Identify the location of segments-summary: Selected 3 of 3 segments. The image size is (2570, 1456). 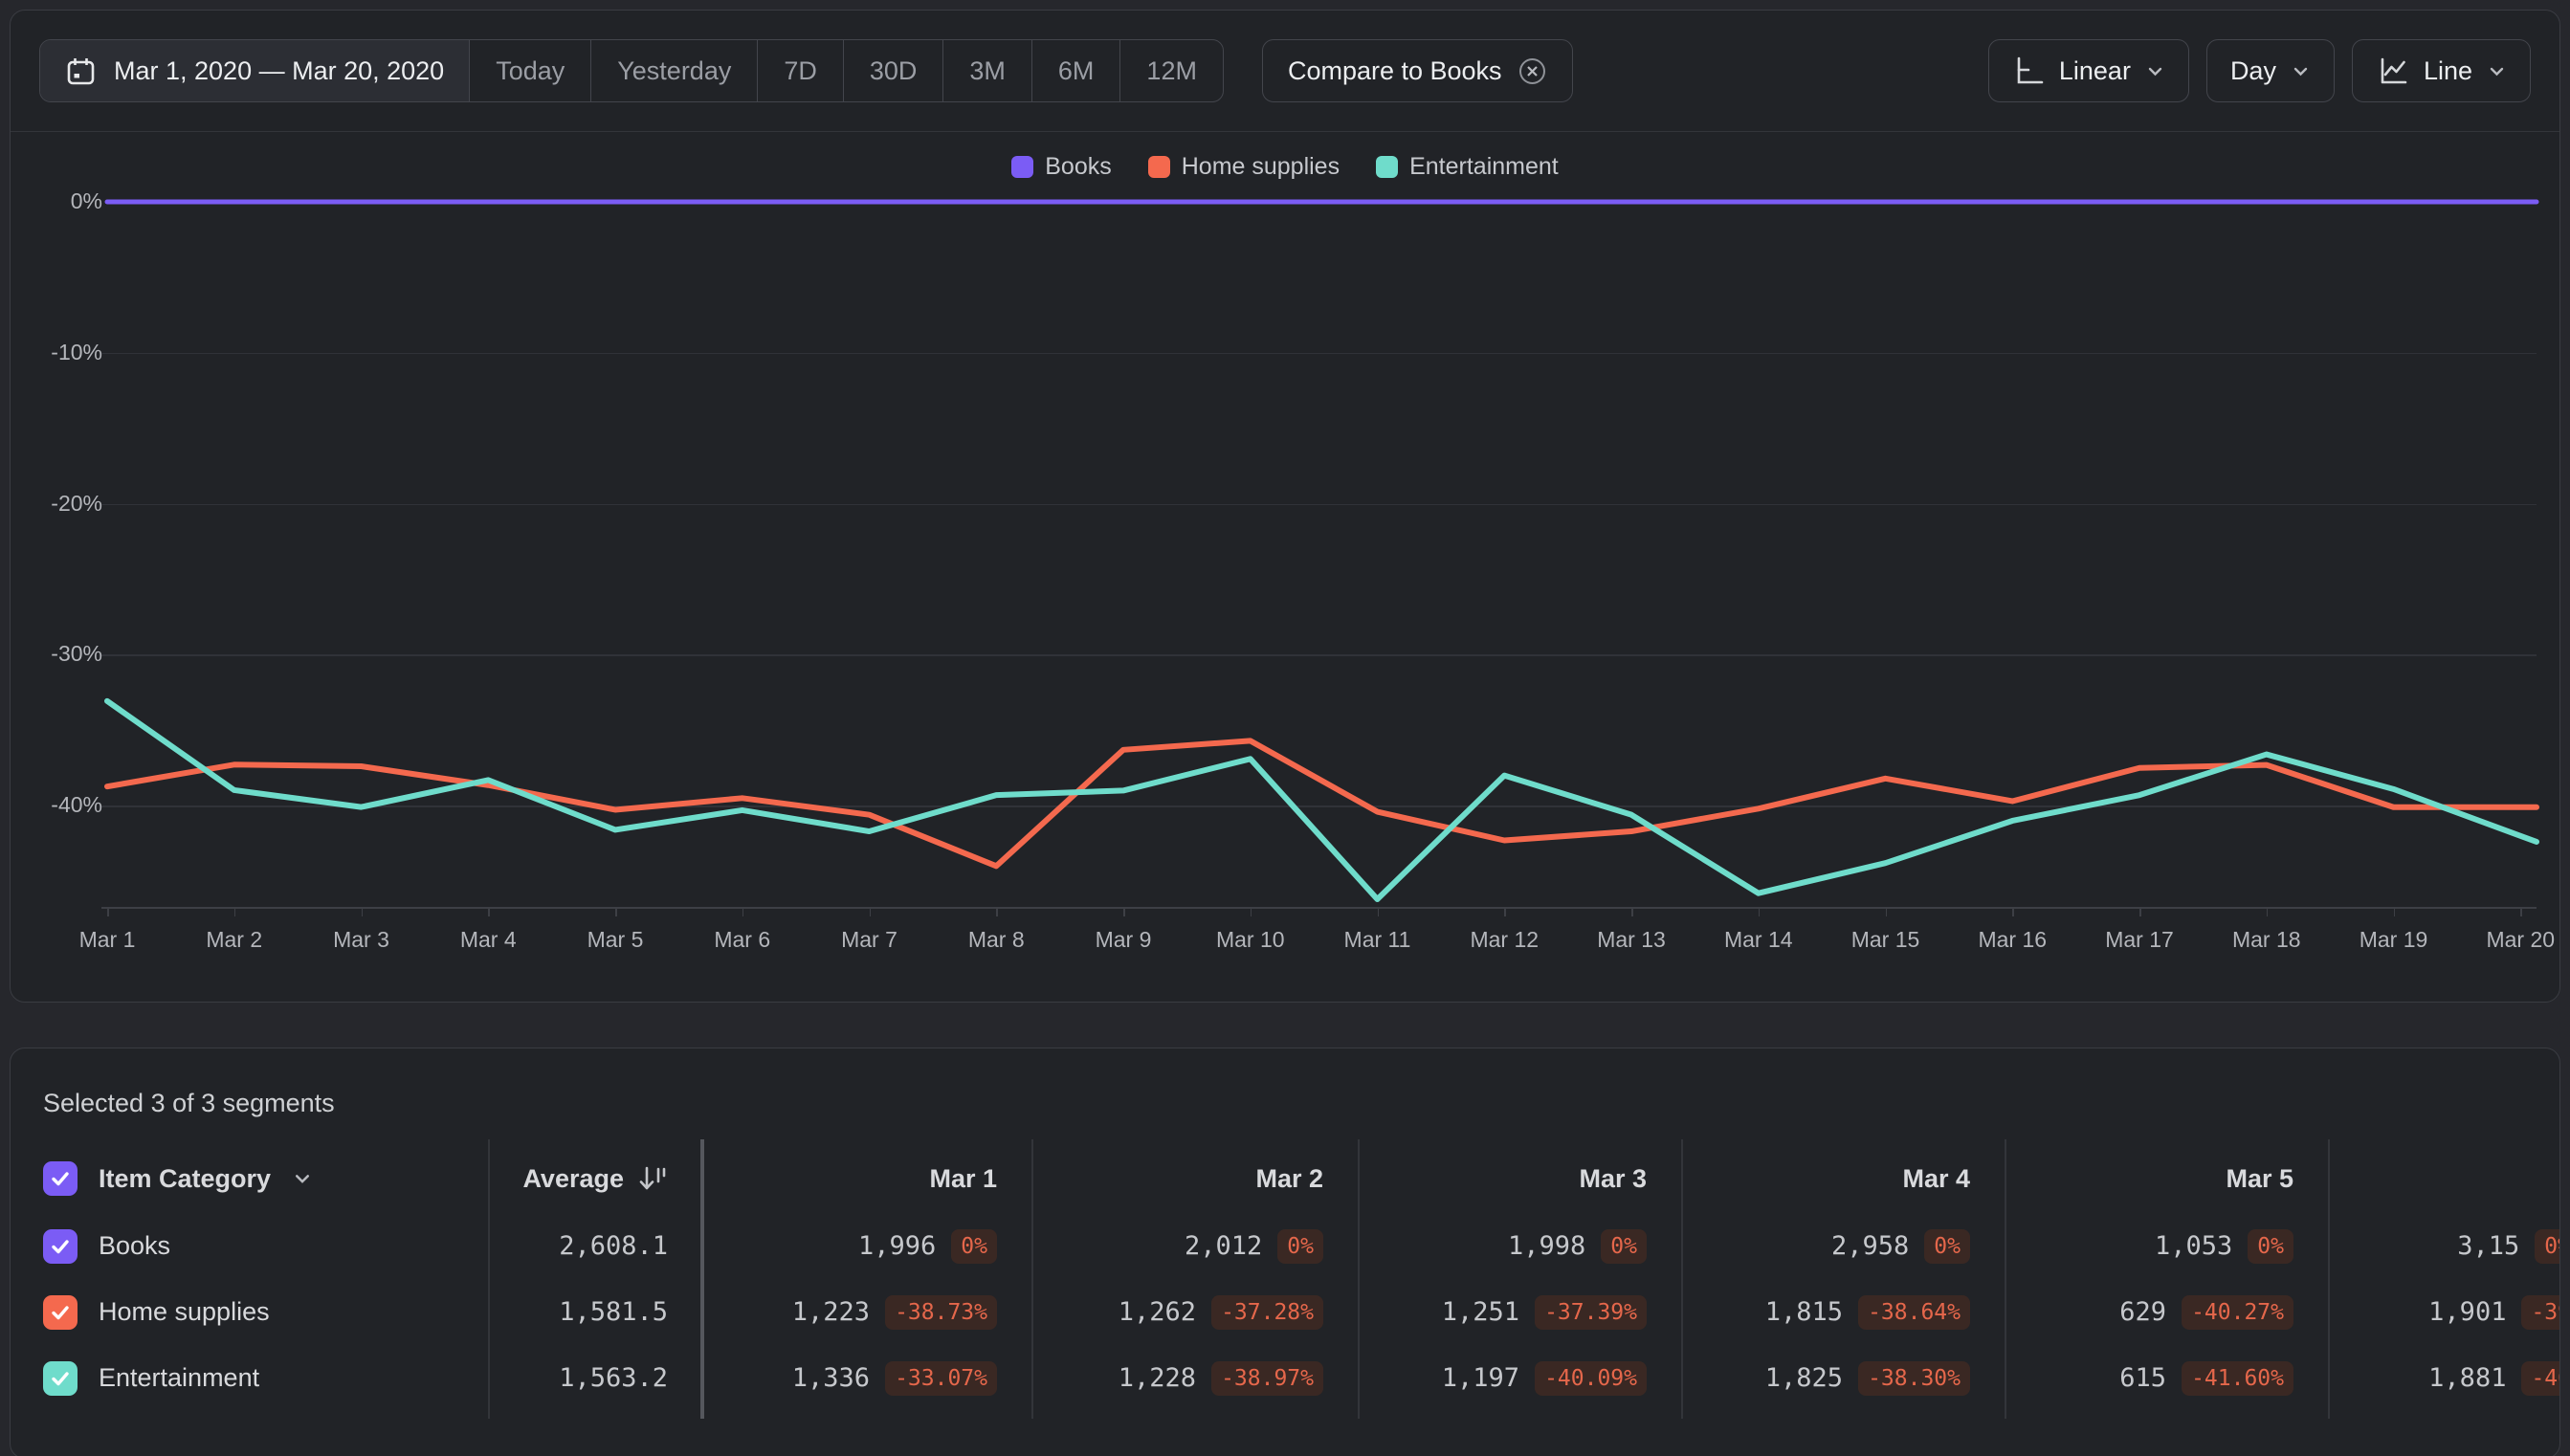
(189, 1103).